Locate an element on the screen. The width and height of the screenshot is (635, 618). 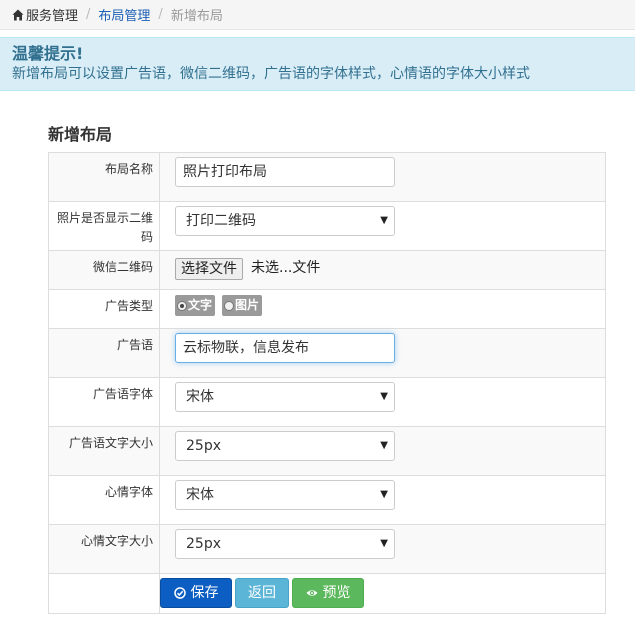
save-button: 保存 is located at coordinates (196, 593).